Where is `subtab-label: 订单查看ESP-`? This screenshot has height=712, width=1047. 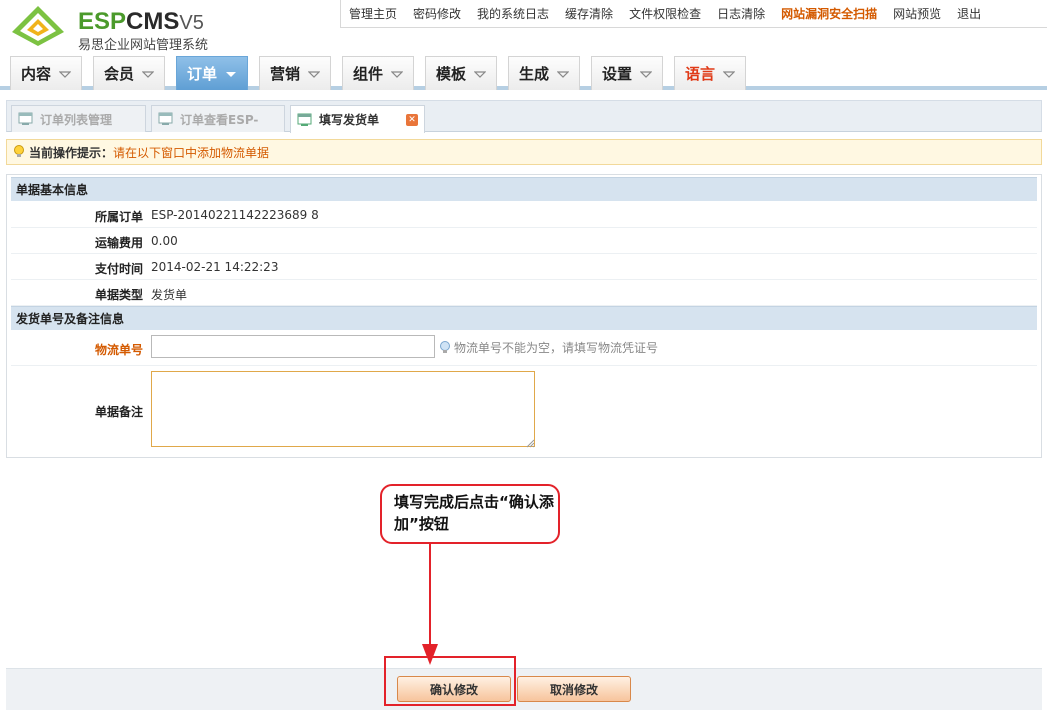
subtab-label: 订单查看ESP- is located at coordinates (219, 119).